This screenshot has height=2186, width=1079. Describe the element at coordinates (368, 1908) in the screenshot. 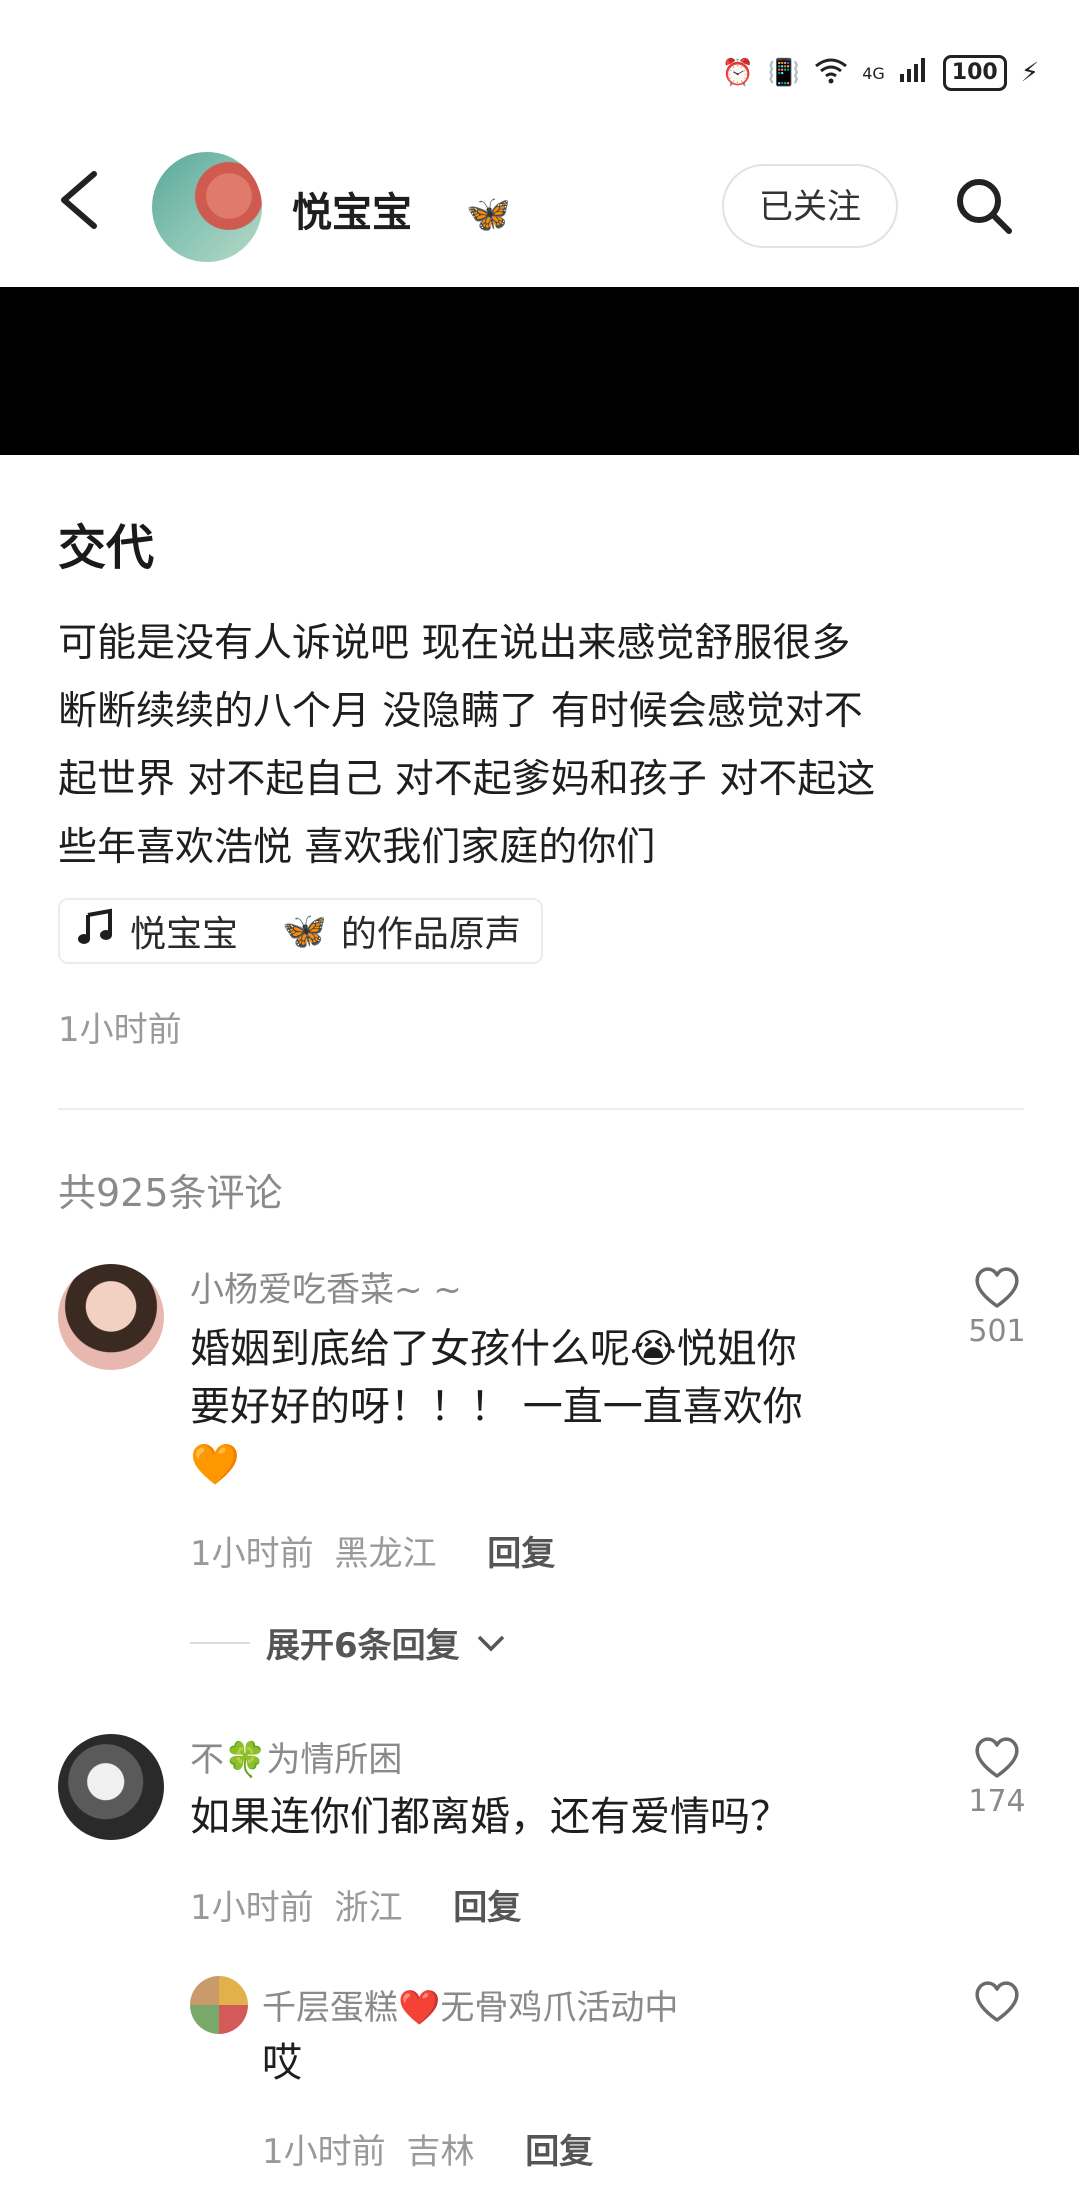

I see `comment-location: 浙江` at that location.